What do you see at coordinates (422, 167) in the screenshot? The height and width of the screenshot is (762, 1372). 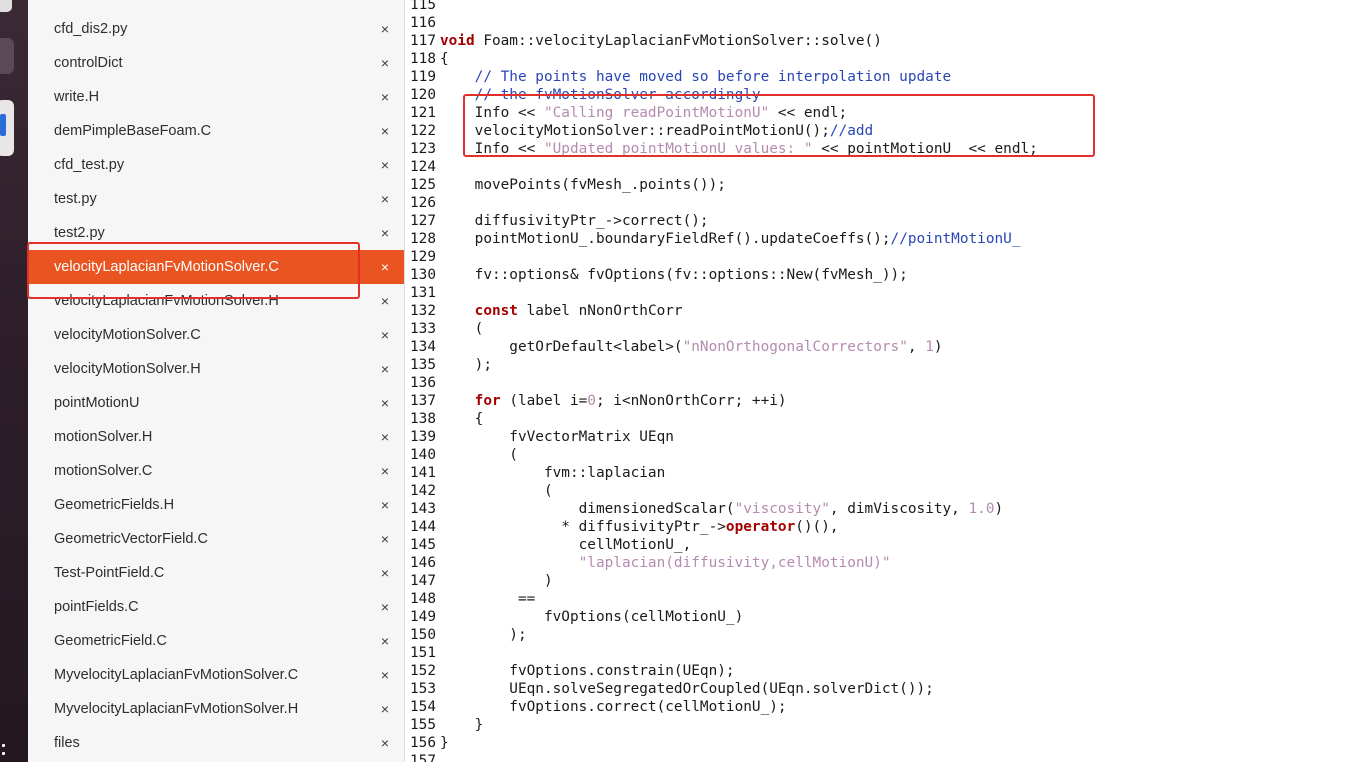 I see `code-line: 124` at bounding box center [422, 167].